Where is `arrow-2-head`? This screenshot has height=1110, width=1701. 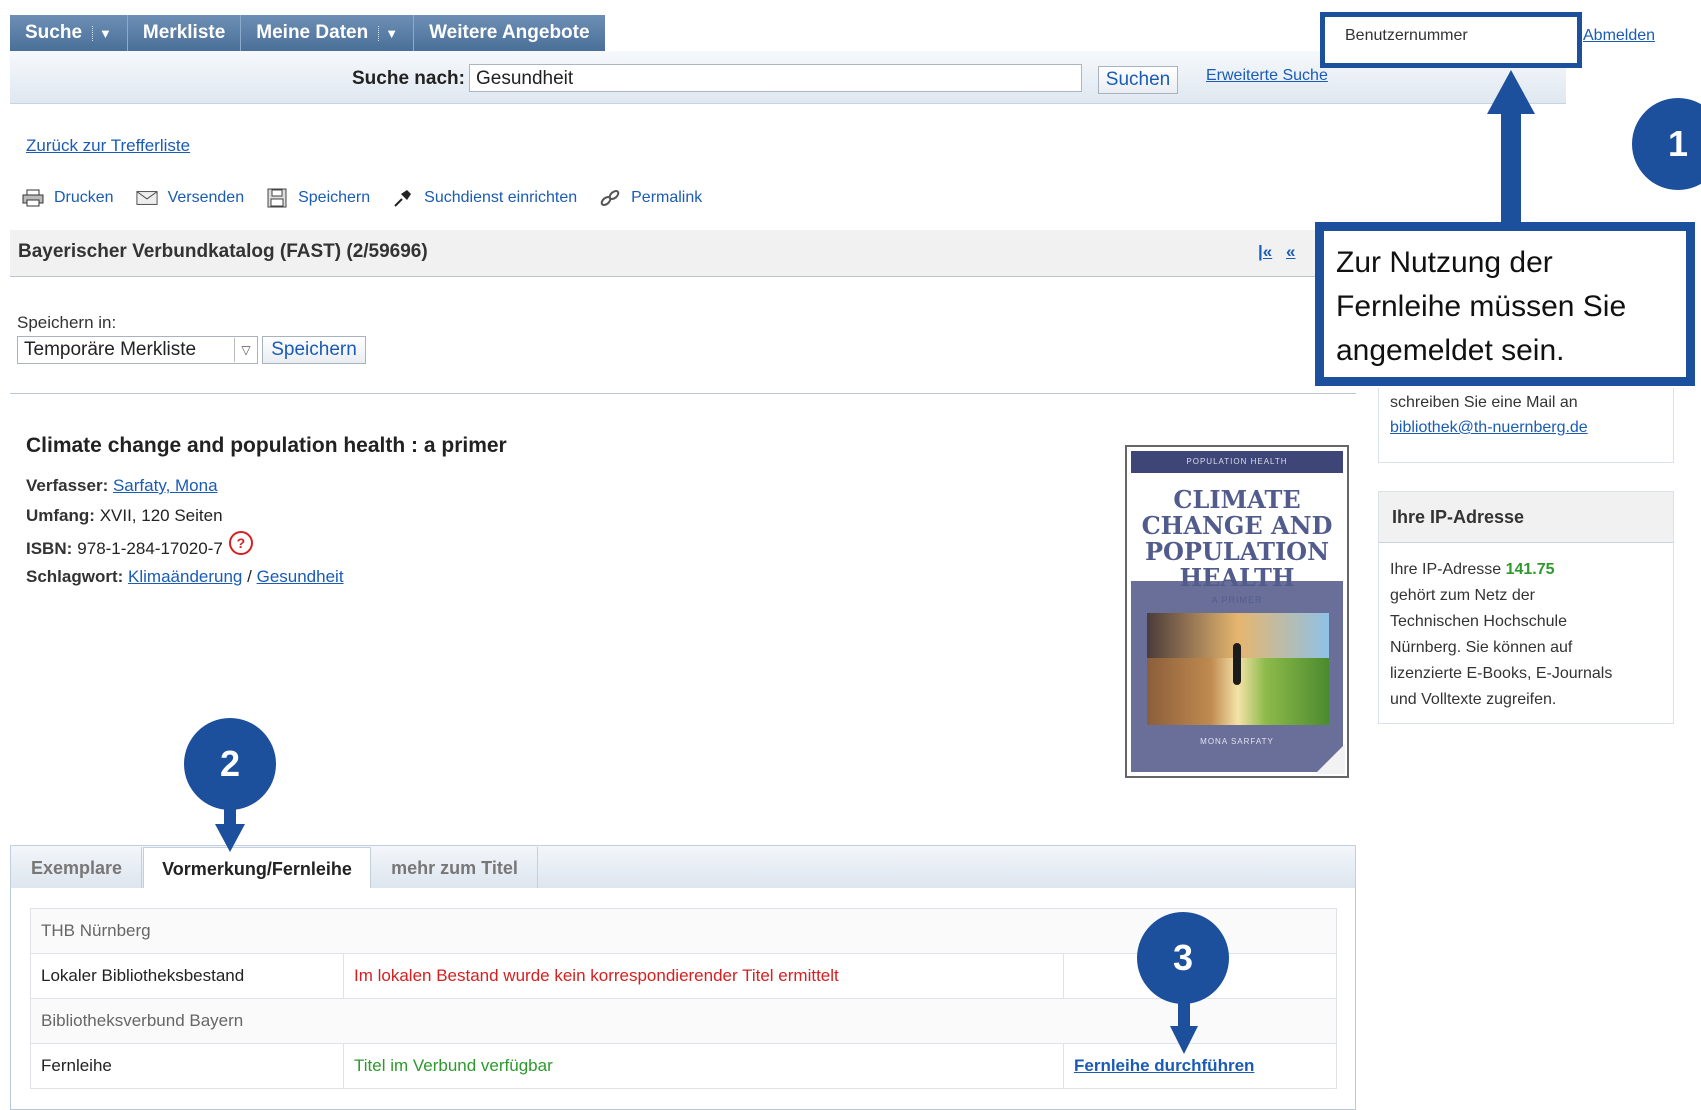 arrow-2-head is located at coordinates (230, 838).